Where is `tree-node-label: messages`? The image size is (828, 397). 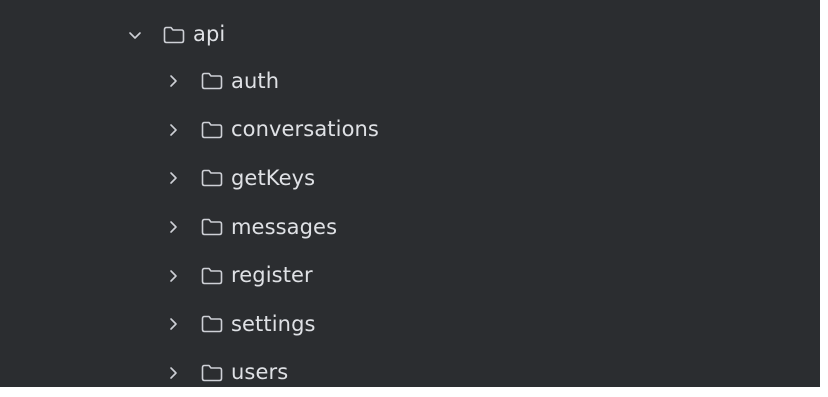 tree-node-label: messages is located at coordinates (284, 226).